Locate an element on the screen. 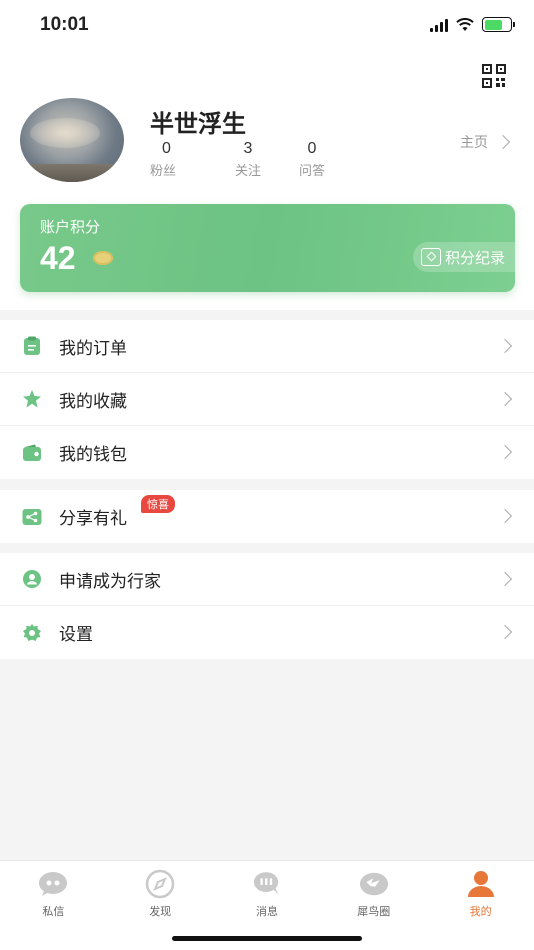  home-indicator is located at coordinates (267, 938).